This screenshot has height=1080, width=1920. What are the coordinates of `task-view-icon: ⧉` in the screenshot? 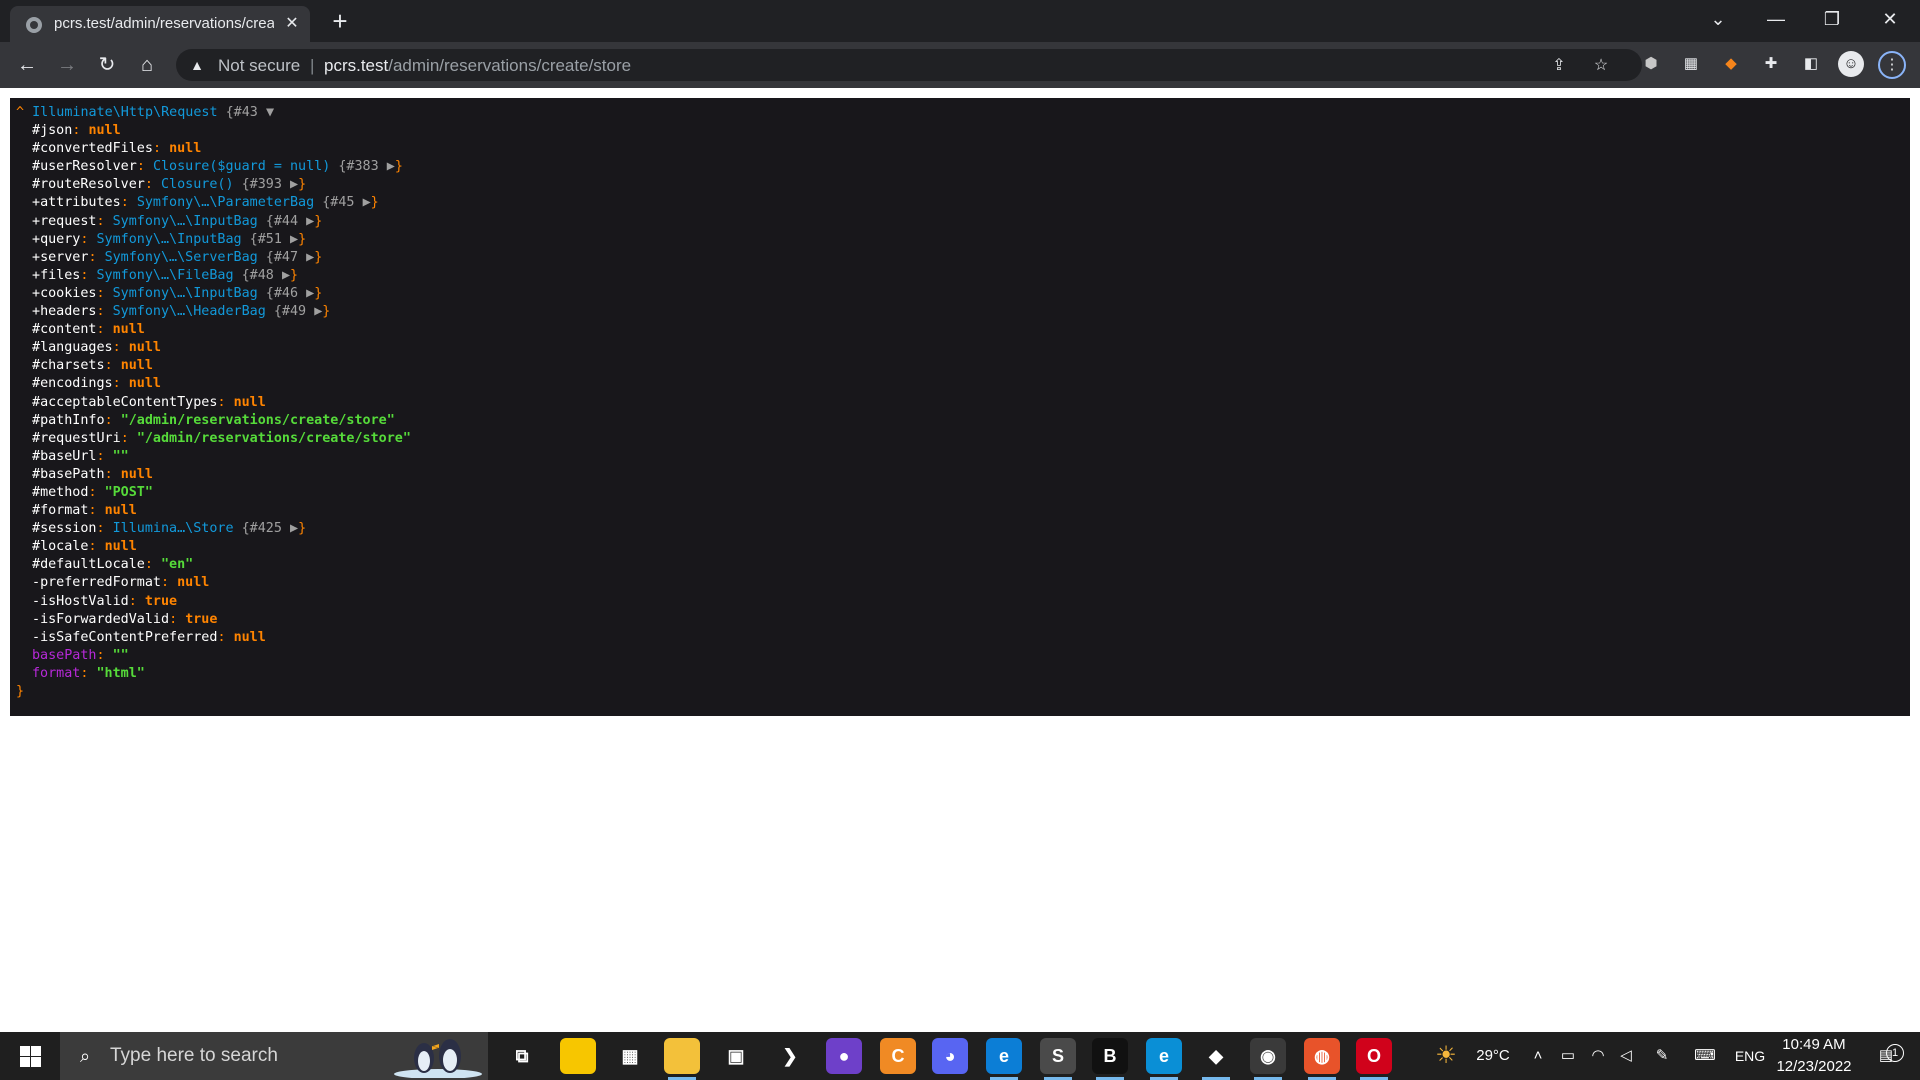 It's located at (522, 1056).